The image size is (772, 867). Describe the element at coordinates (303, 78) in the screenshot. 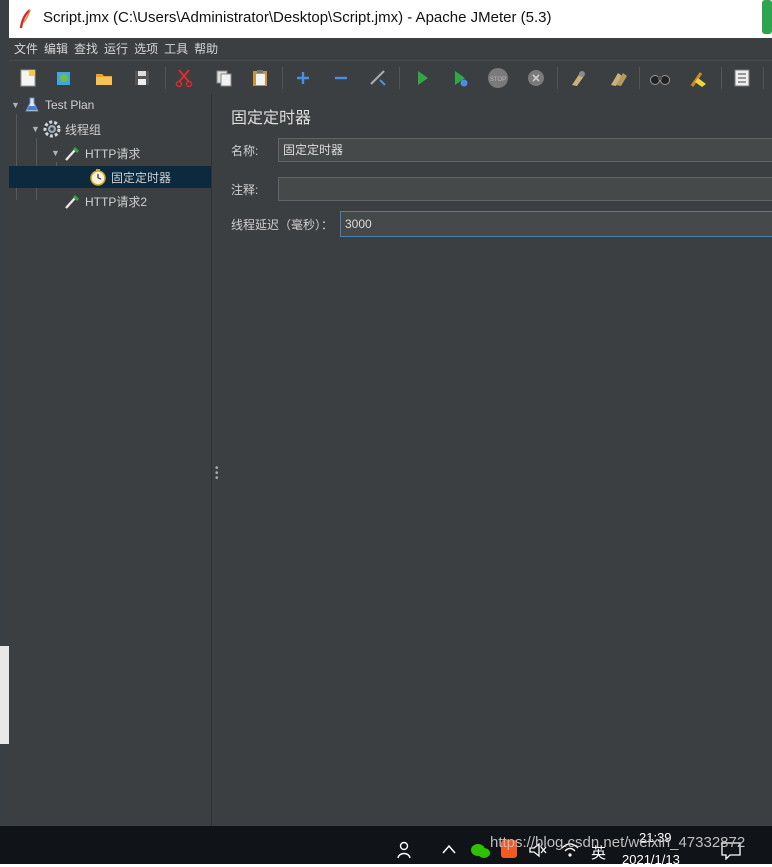

I see `expand-icon` at that location.